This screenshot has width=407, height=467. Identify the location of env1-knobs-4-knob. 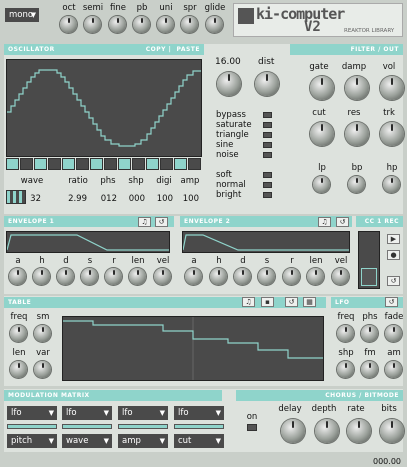
(113, 276).